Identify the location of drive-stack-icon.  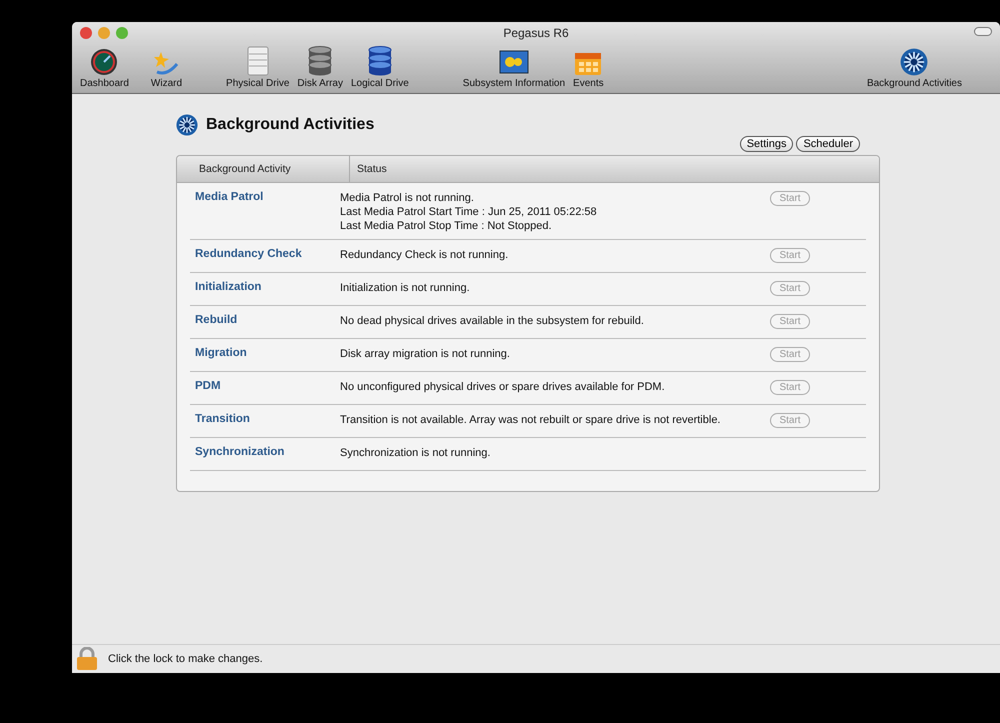
(258, 61).